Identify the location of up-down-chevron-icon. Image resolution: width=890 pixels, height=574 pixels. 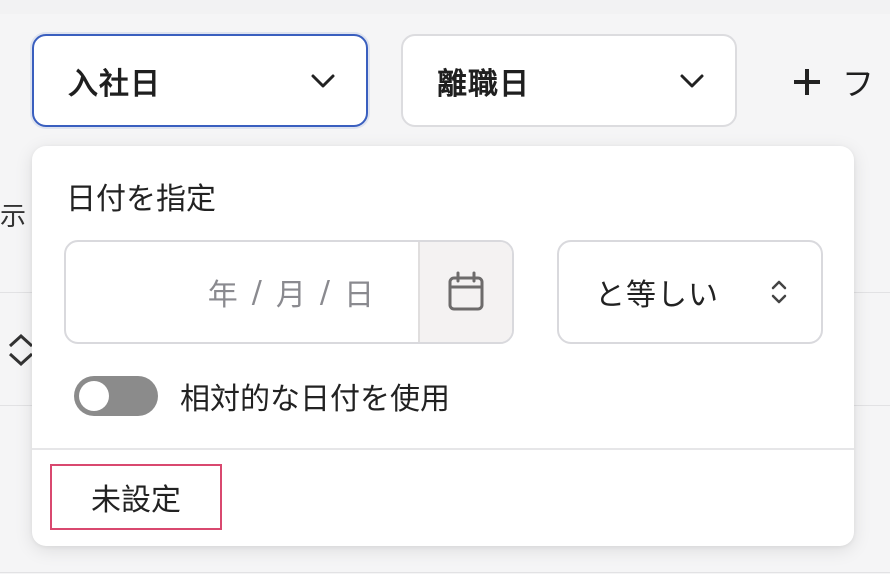
(779, 292).